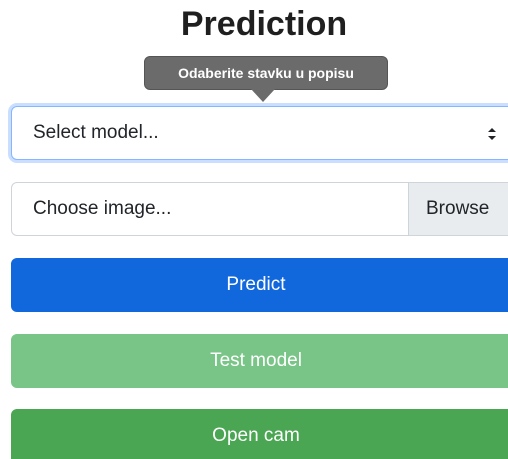  Describe the element at coordinates (259, 361) in the screenshot. I see `test-model-button: Test model` at that location.